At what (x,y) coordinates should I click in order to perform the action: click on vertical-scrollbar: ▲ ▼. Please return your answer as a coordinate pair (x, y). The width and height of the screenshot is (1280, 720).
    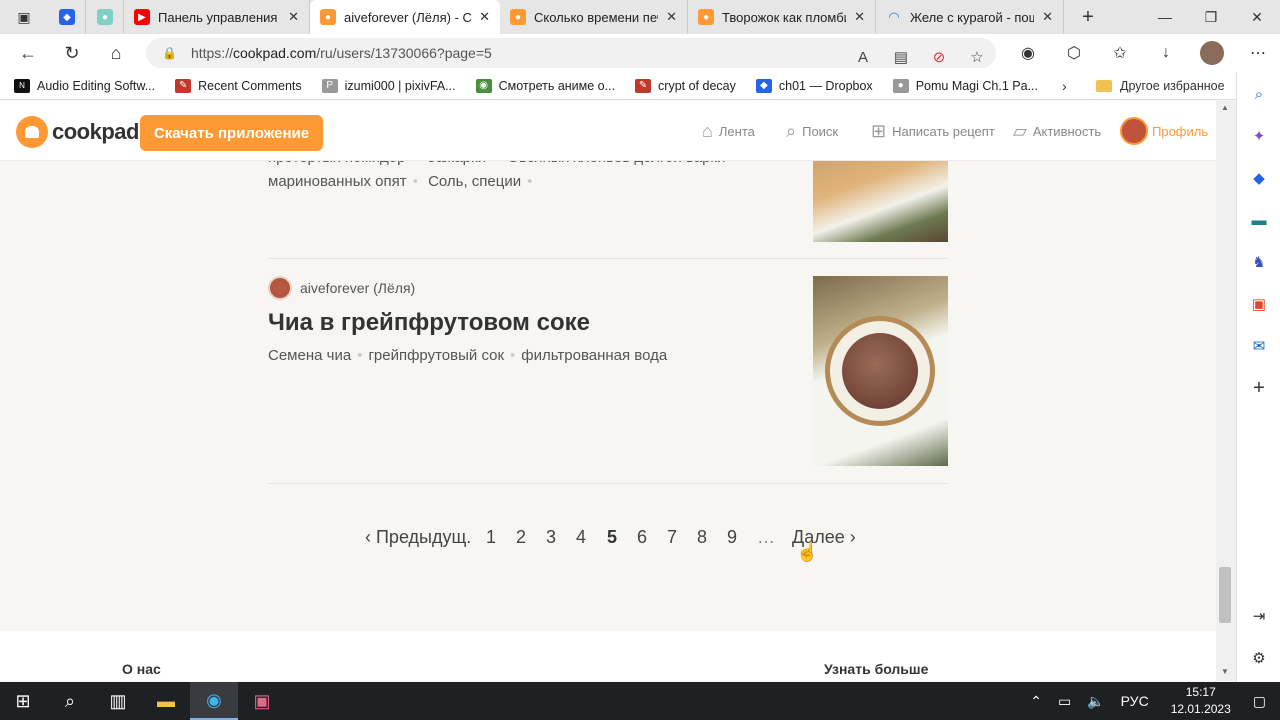
    Looking at the image, I should click on (1226, 391).